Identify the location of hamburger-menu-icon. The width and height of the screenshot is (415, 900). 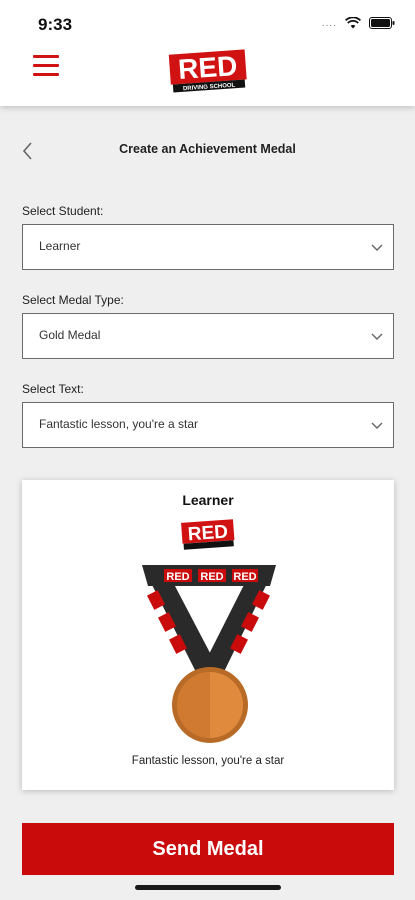
(46, 66).